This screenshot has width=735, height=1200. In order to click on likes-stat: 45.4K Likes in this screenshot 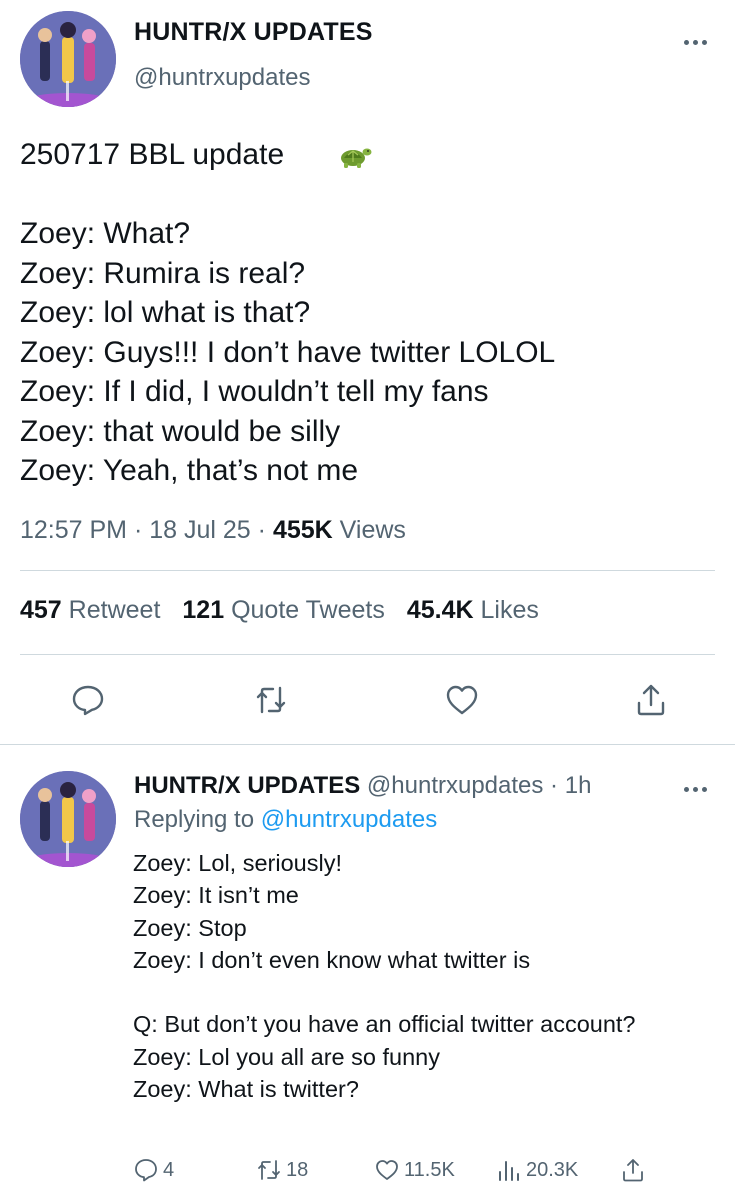, I will do `click(473, 610)`.